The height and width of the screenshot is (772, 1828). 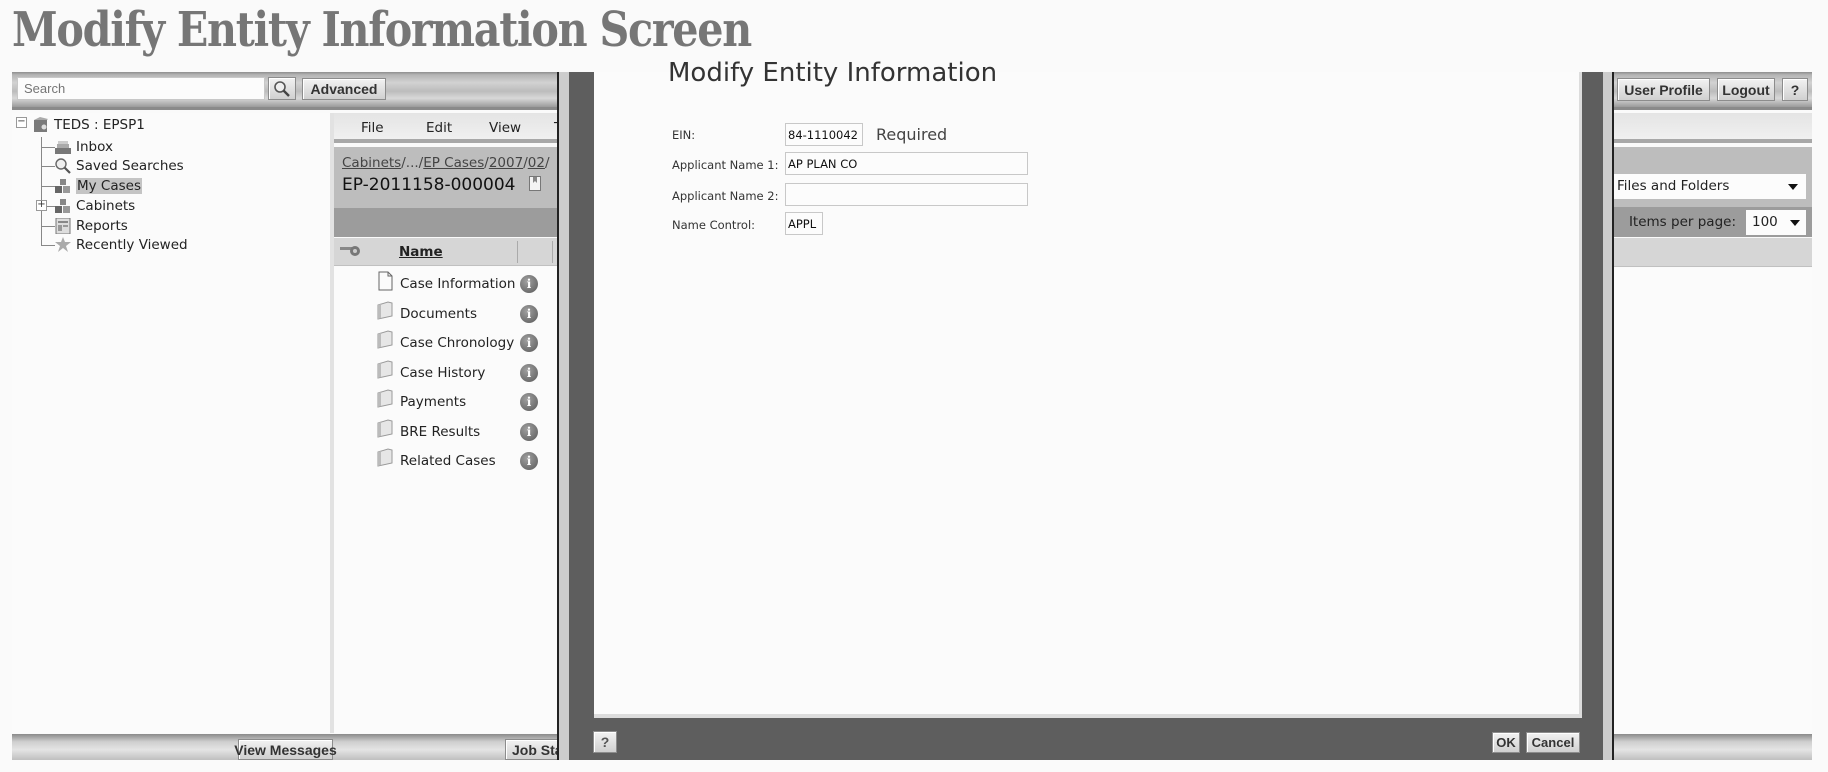 What do you see at coordinates (506, 163) in the screenshot?
I see `breadcrumb-2007: 2007` at bounding box center [506, 163].